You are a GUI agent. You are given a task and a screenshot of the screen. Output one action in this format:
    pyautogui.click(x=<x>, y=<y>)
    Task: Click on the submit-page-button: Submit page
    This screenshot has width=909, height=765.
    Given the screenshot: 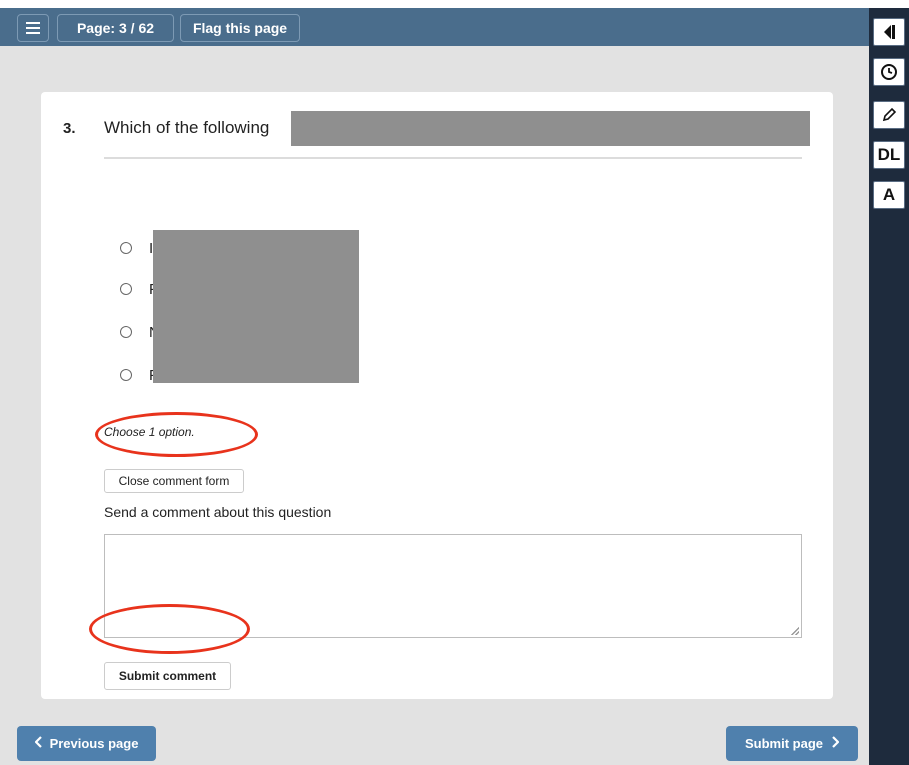 What is the action you would take?
    pyautogui.click(x=792, y=743)
    